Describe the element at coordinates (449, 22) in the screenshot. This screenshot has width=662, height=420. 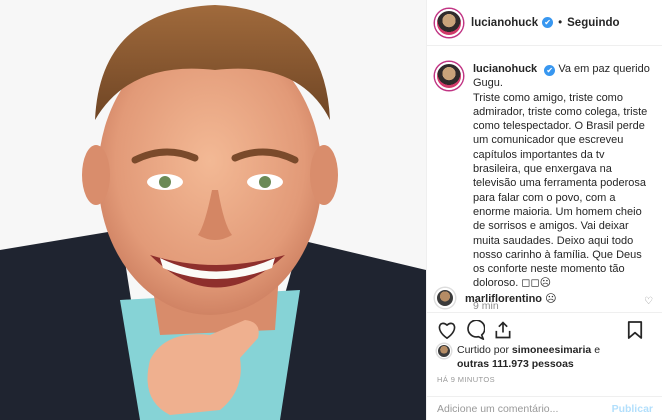
I see `author-avatar` at that location.